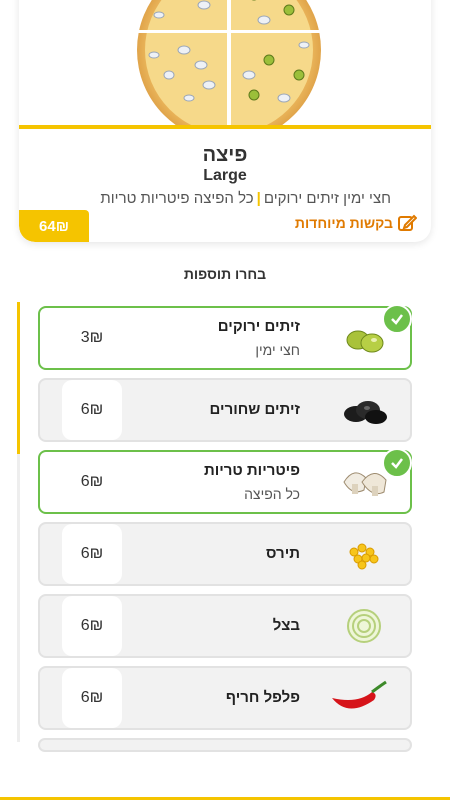 This screenshot has height=800, width=450. What do you see at coordinates (254, 409) in the screenshot?
I see `topping-name: זיתים שחורים` at bounding box center [254, 409].